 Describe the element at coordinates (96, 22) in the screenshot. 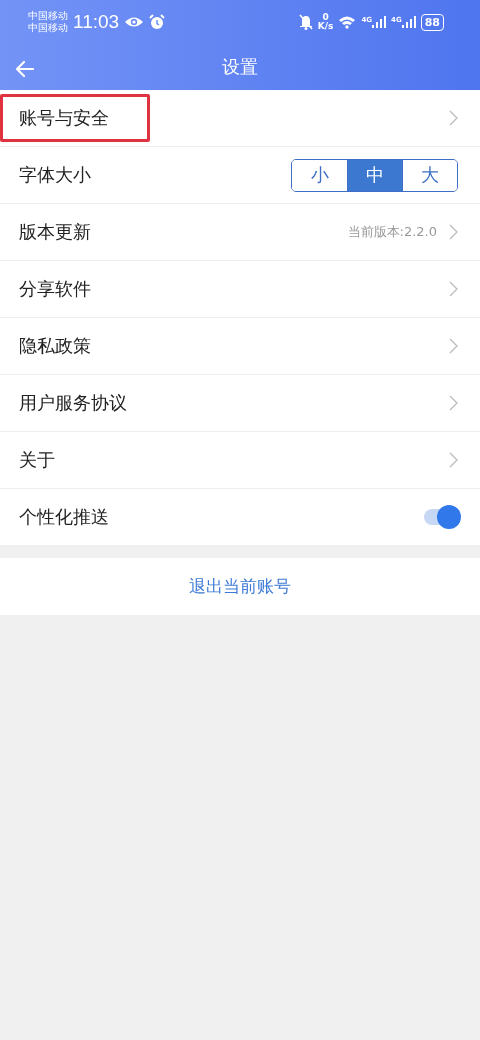

I see `clock-time: 11:03` at that location.